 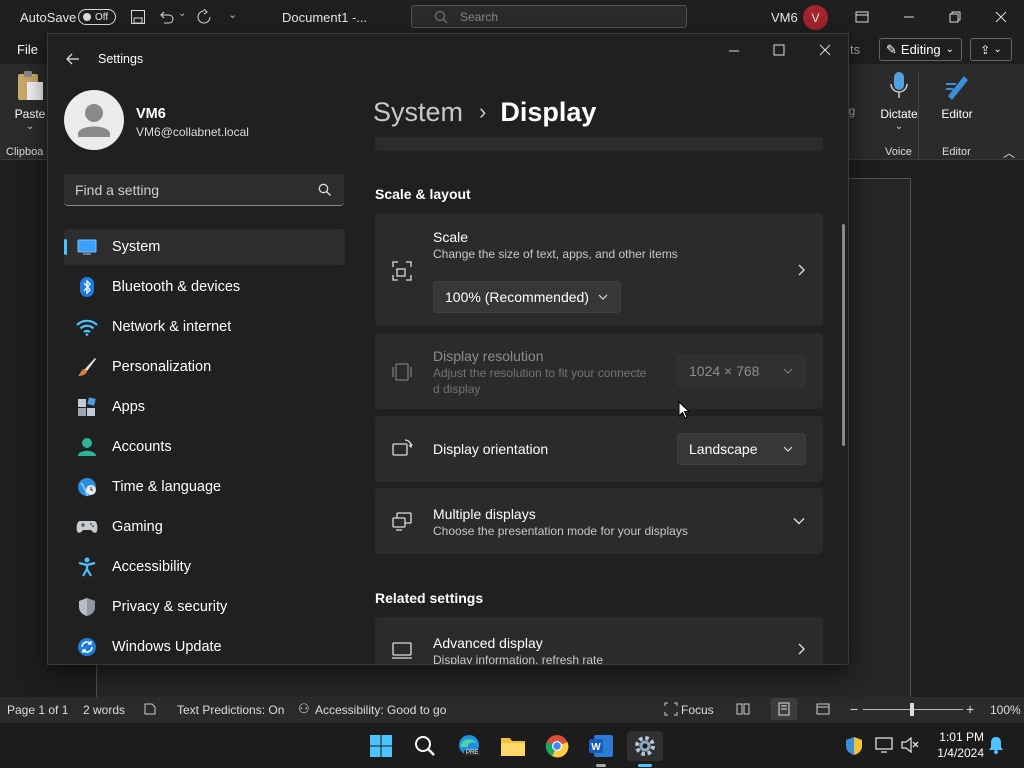 What do you see at coordinates (37, 710) in the screenshot?
I see `page-count: Page 1 of 1` at bounding box center [37, 710].